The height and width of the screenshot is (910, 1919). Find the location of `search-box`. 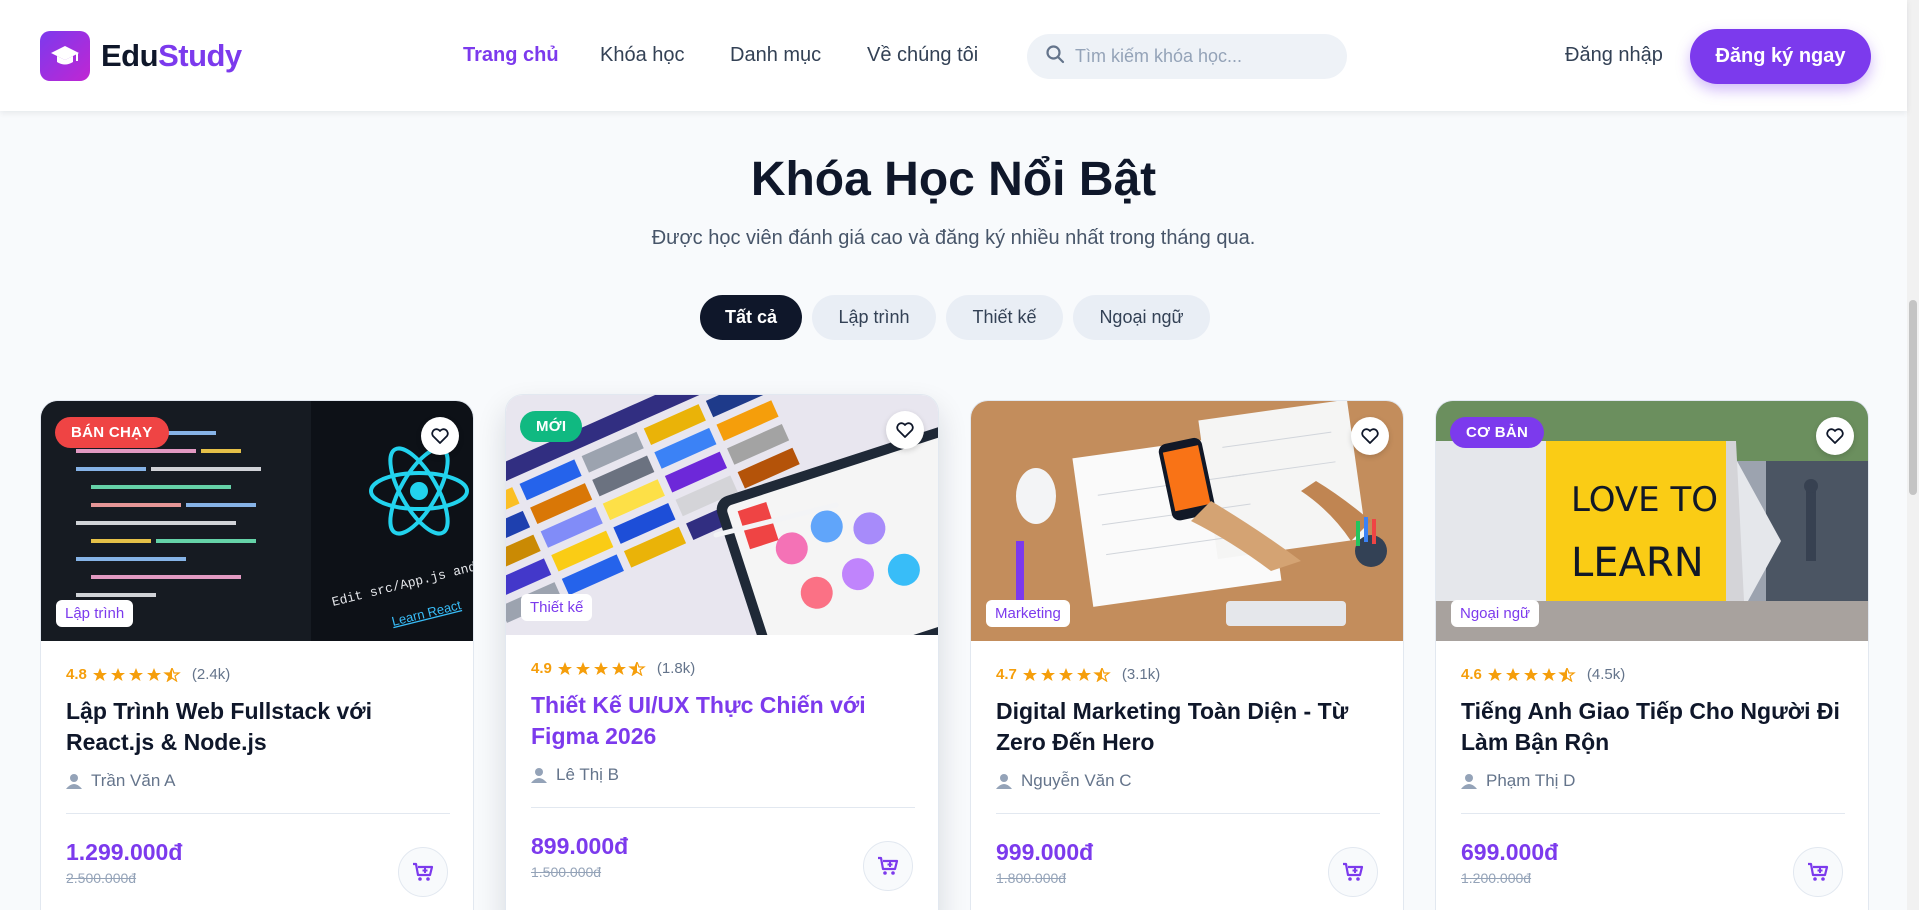

search-box is located at coordinates (1187, 56).